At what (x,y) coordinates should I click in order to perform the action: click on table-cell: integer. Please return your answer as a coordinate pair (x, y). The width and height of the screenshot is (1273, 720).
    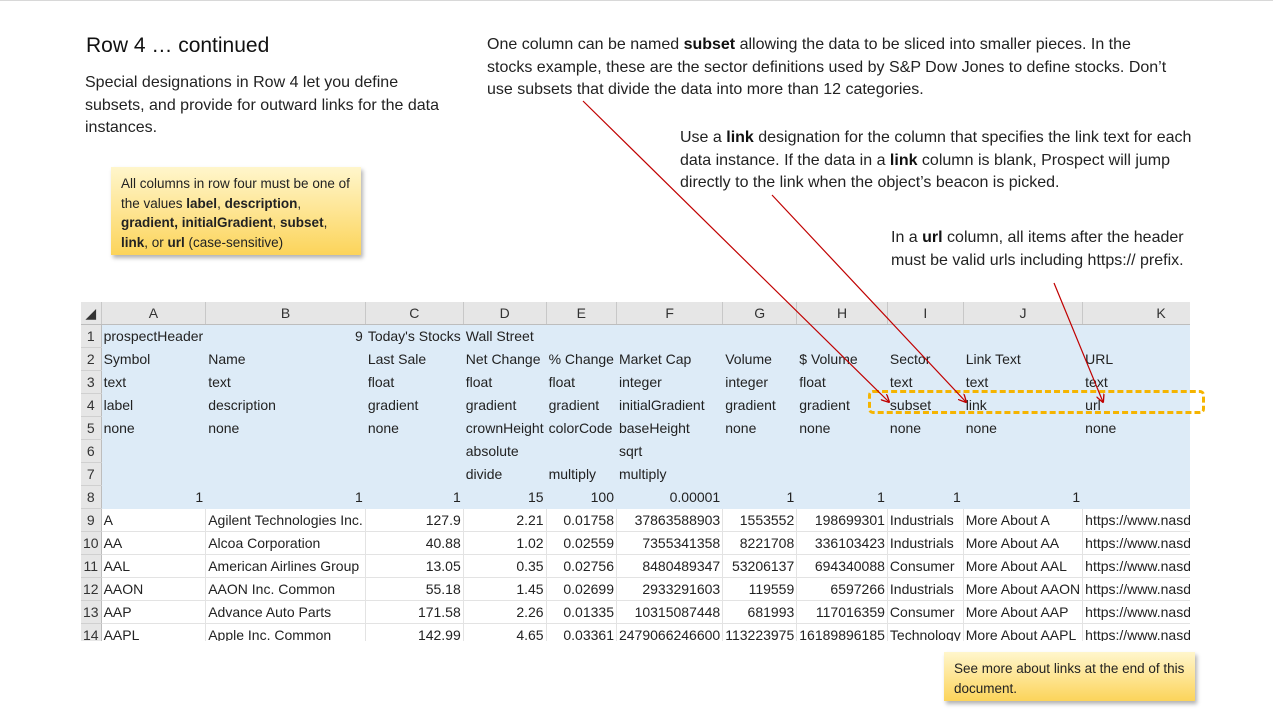
    Looking at the image, I should click on (760, 382).